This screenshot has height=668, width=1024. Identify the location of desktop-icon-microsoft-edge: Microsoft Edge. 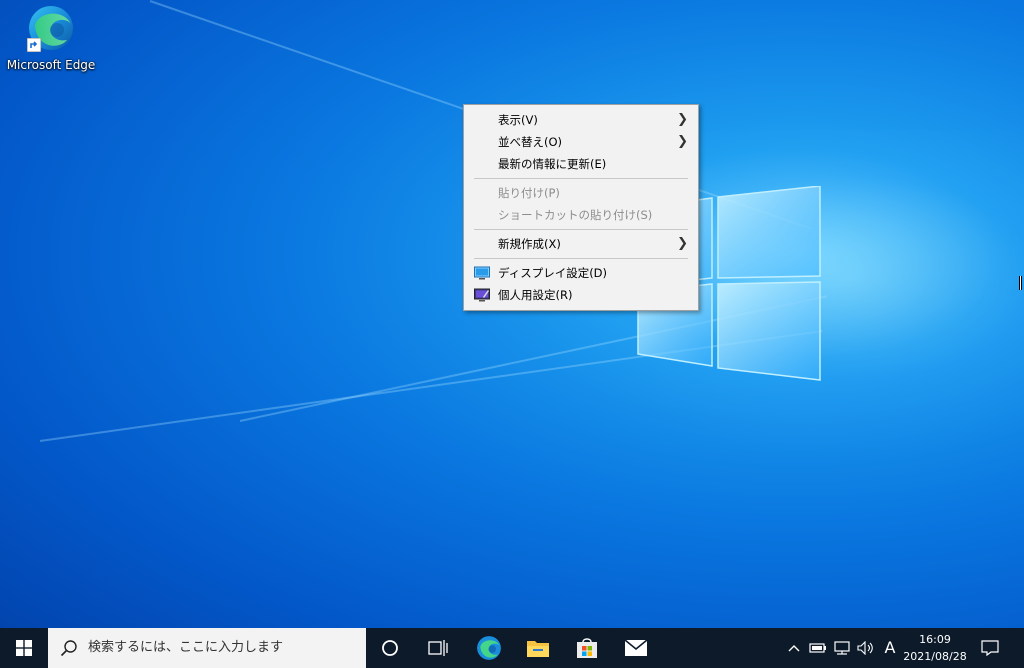
(51, 40).